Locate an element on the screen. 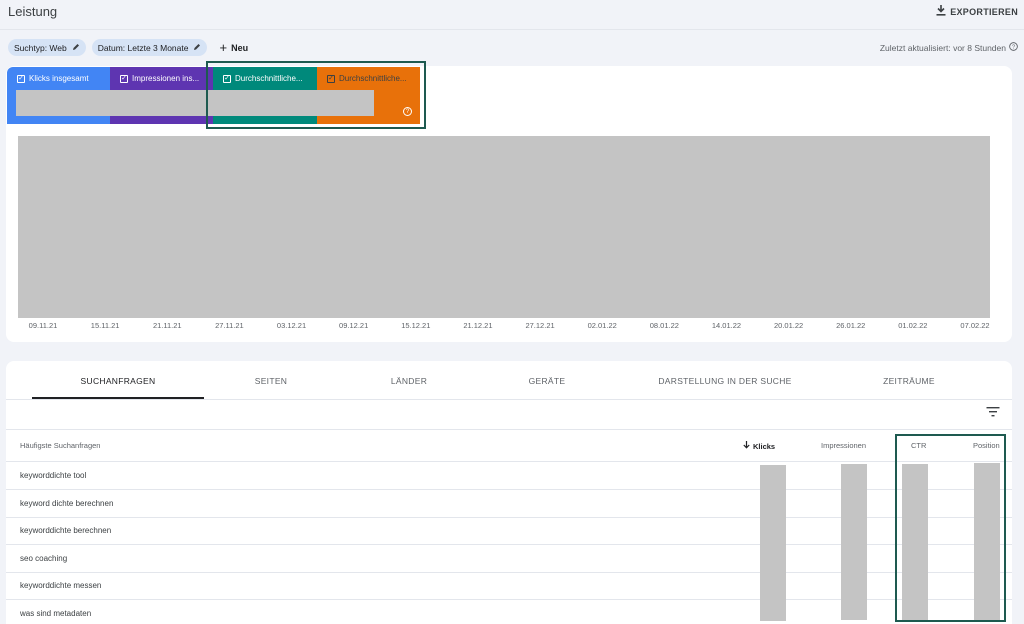 The width and height of the screenshot is (1024, 624). tab-darstellung-in-der-suche: DARSTELLUNG IN DER SUCHE is located at coordinates (724, 381).